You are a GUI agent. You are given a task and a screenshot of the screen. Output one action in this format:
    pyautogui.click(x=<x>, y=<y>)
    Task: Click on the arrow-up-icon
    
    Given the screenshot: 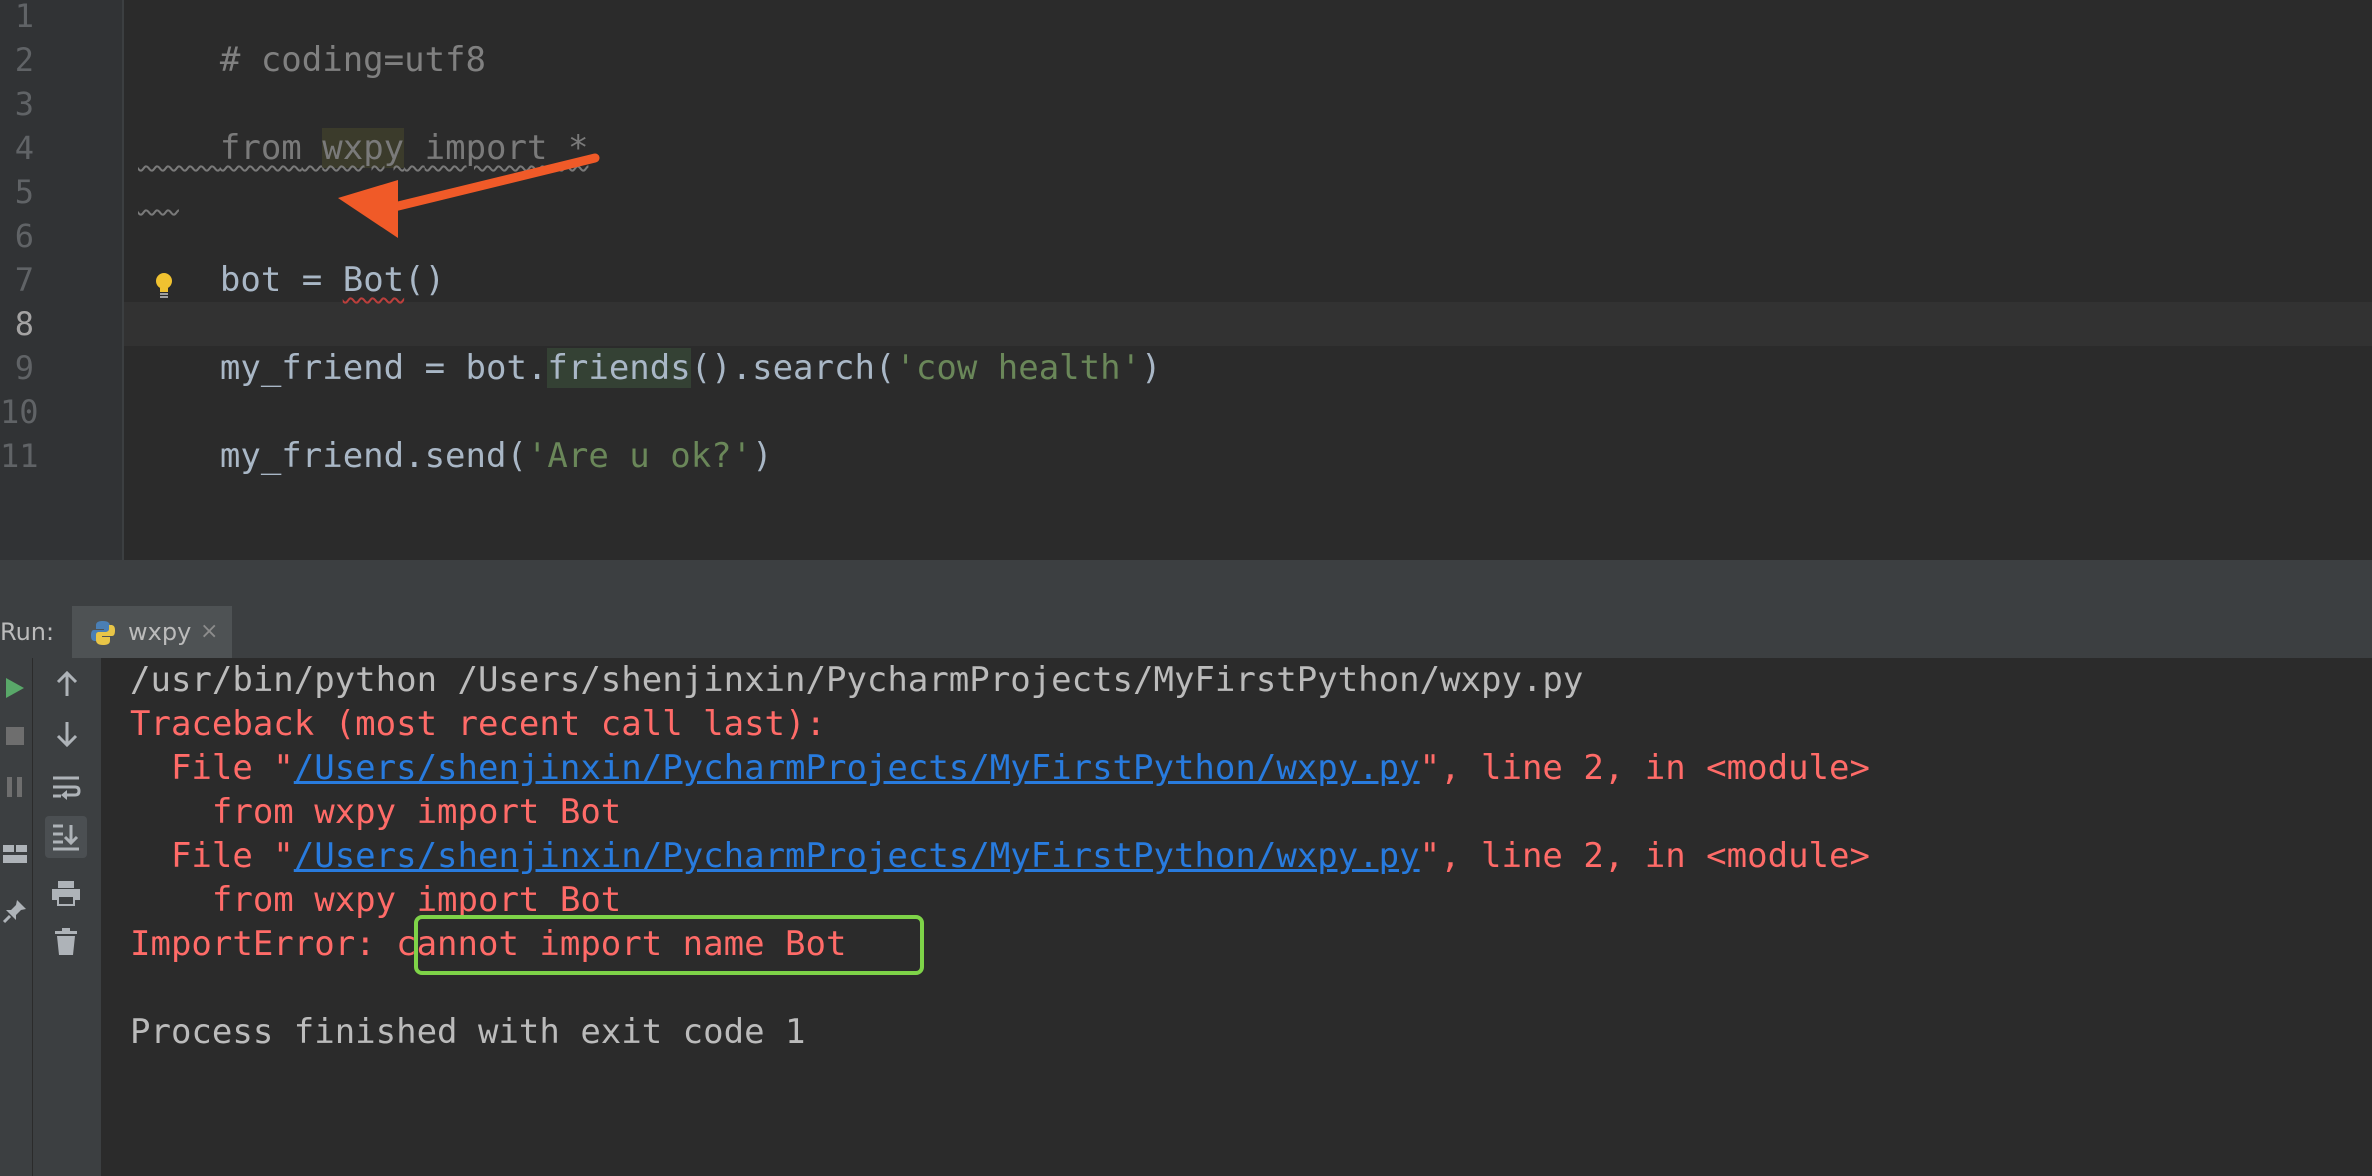 What is the action you would take?
    pyautogui.click(x=67, y=684)
    